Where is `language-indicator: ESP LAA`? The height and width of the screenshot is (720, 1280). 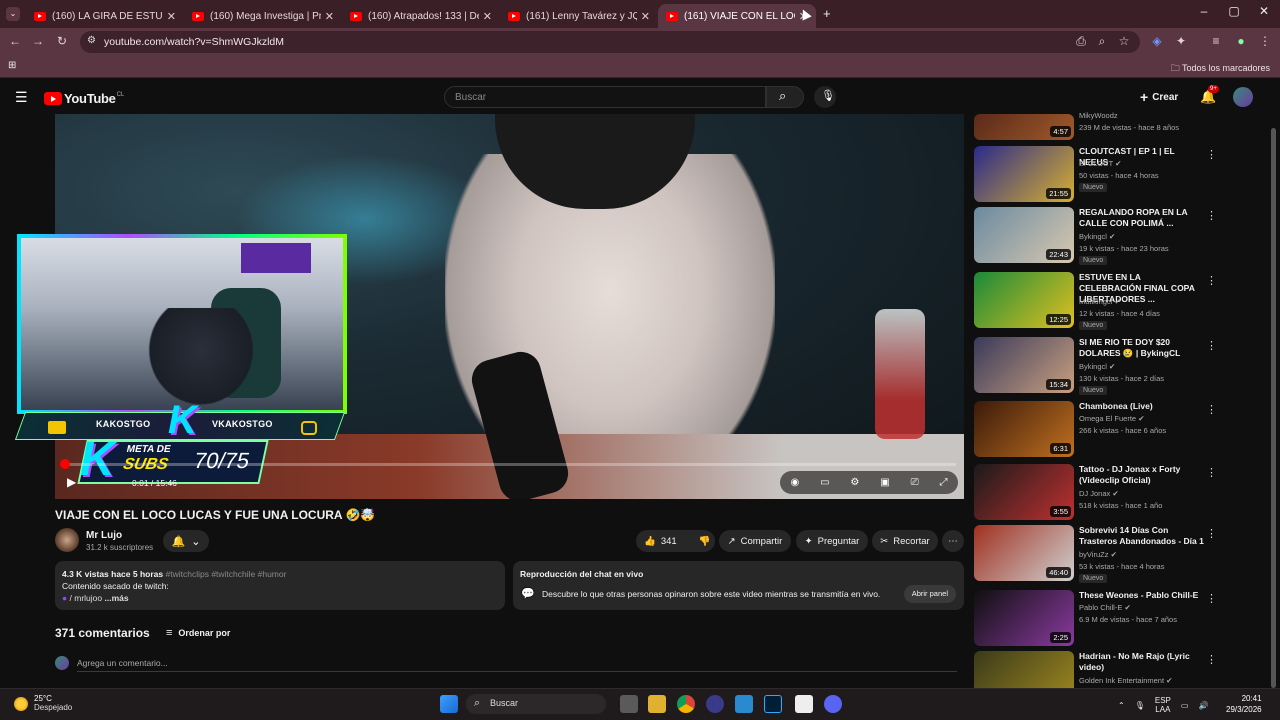 language-indicator: ESP LAA is located at coordinates (1163, 705).